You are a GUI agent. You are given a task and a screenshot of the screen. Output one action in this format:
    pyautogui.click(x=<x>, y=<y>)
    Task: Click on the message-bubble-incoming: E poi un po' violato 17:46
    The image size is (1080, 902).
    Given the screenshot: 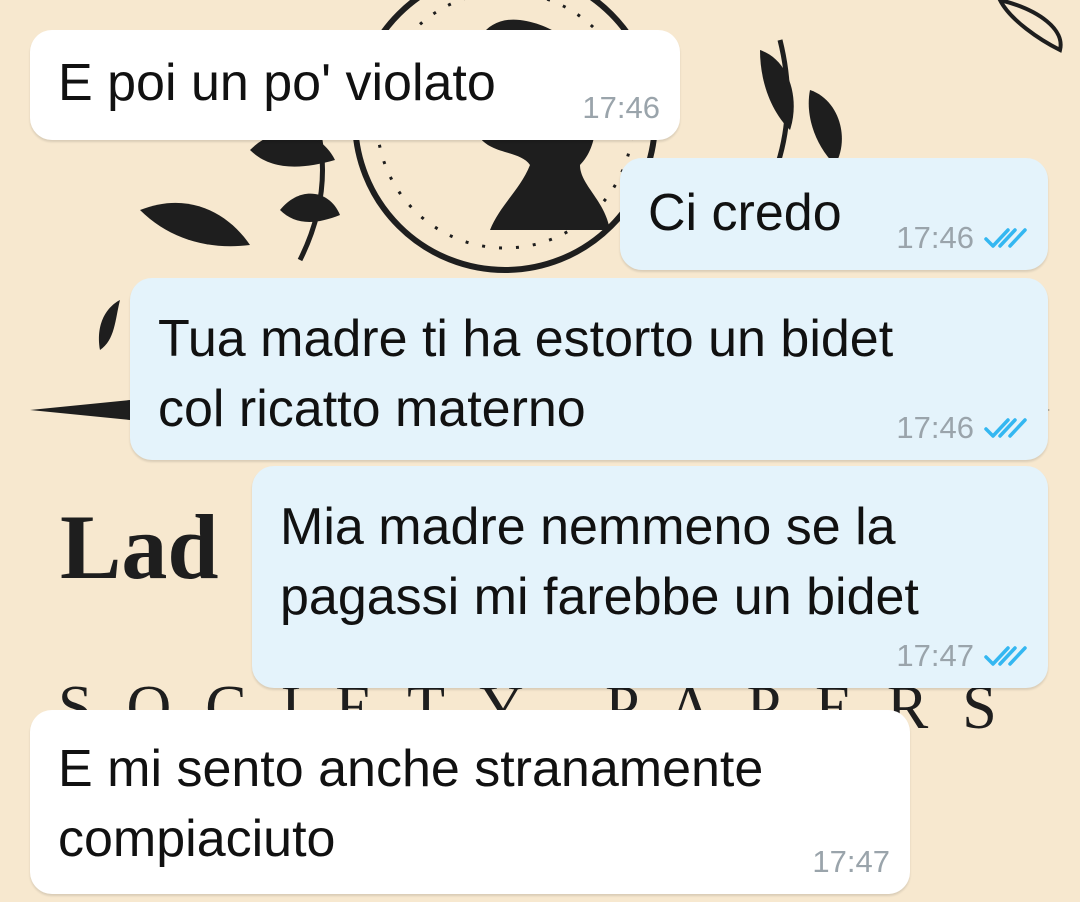 What is the action you would take?
    pyautogui.click(x=355, y=85)
    